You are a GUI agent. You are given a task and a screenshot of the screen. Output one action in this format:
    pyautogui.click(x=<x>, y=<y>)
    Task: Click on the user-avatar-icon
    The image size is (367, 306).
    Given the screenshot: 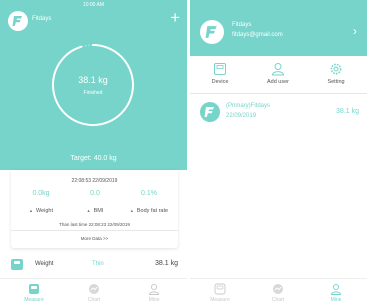 What is the action you would take?
    pyautogui.click(x=210, y=112)
    